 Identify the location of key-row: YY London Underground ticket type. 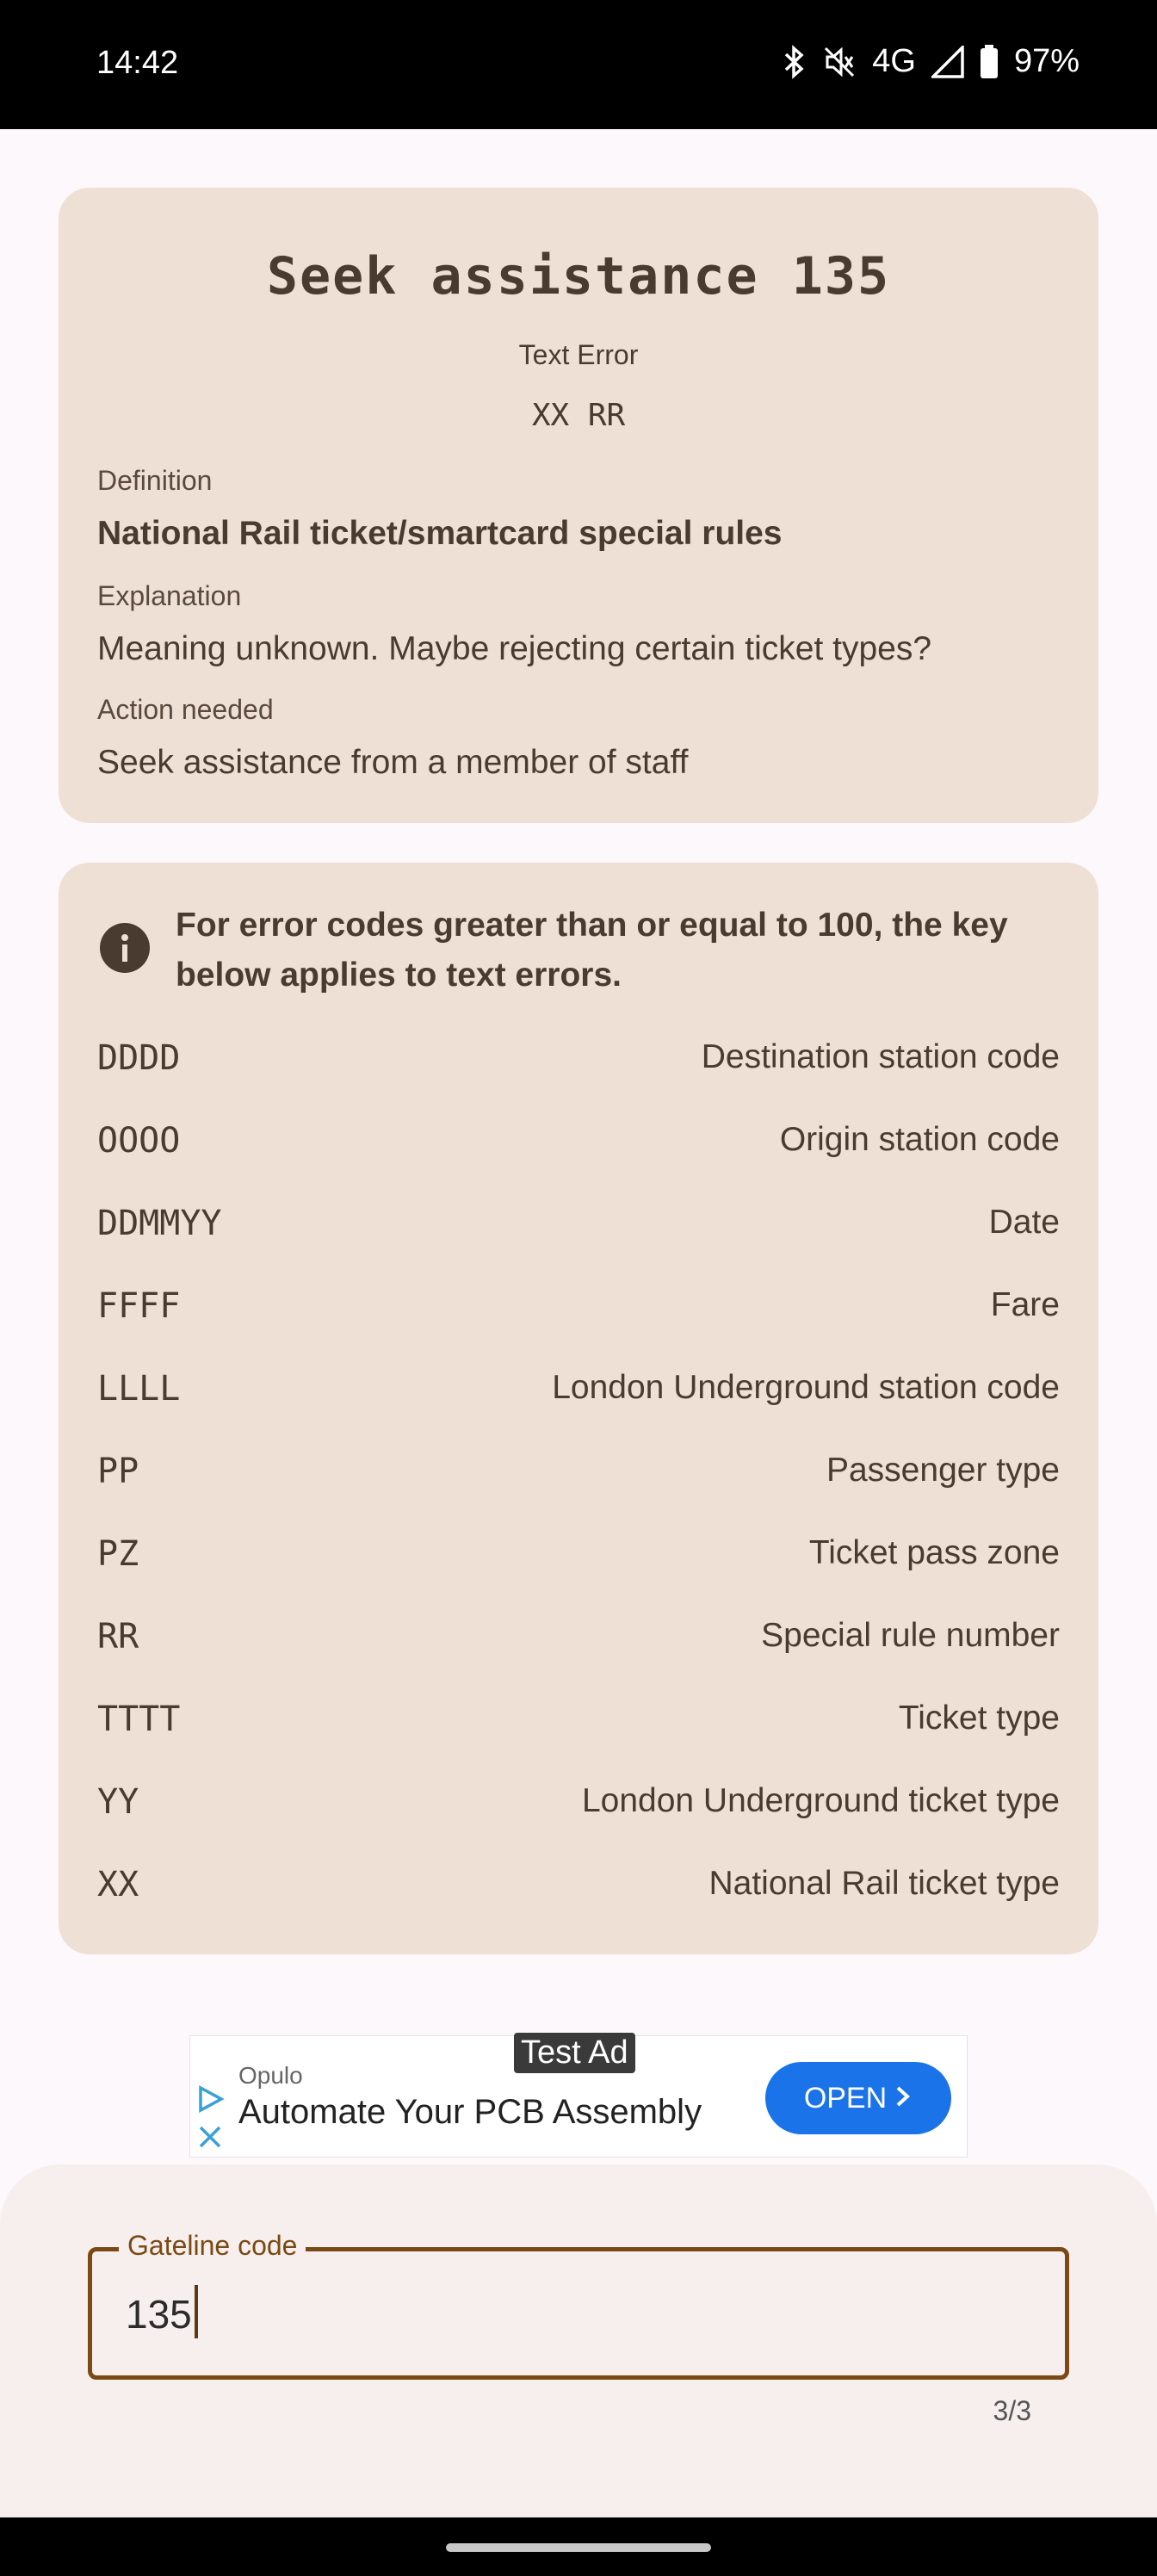
(579, 1808).